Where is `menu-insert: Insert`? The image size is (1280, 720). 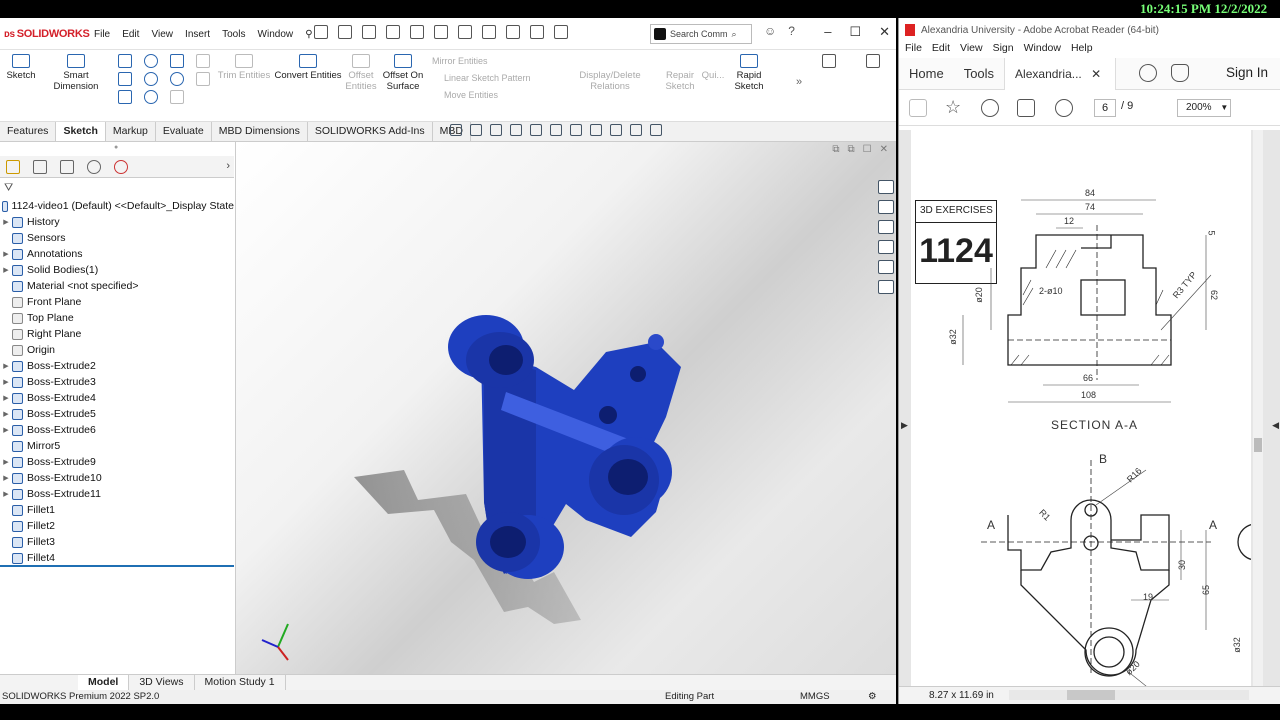 menu-insert: Insert is located at coordinates (197, 34).